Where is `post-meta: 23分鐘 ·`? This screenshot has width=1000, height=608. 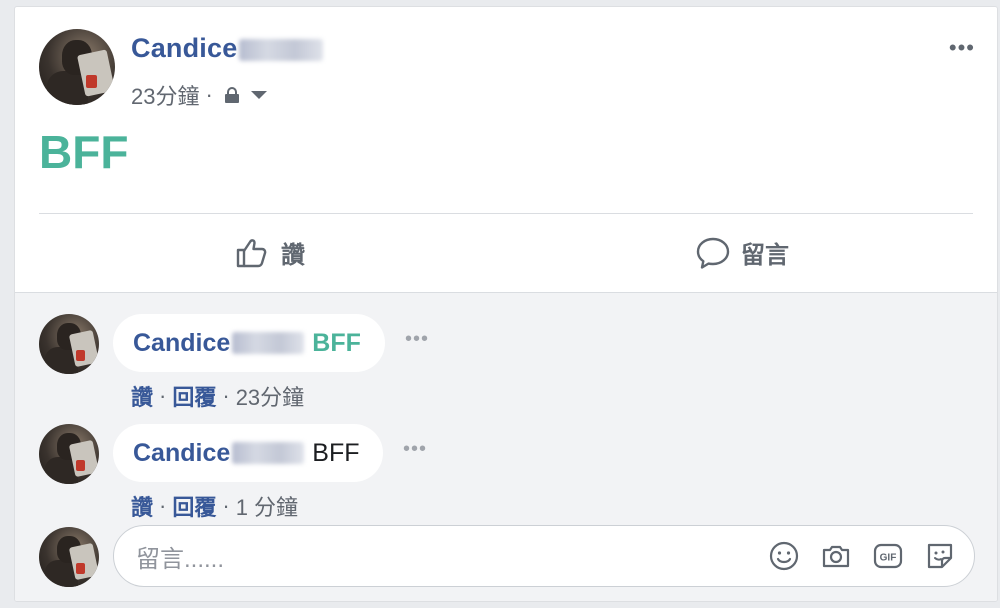 post-meta: 23分鐘 · is located at coordinates (199, 95).